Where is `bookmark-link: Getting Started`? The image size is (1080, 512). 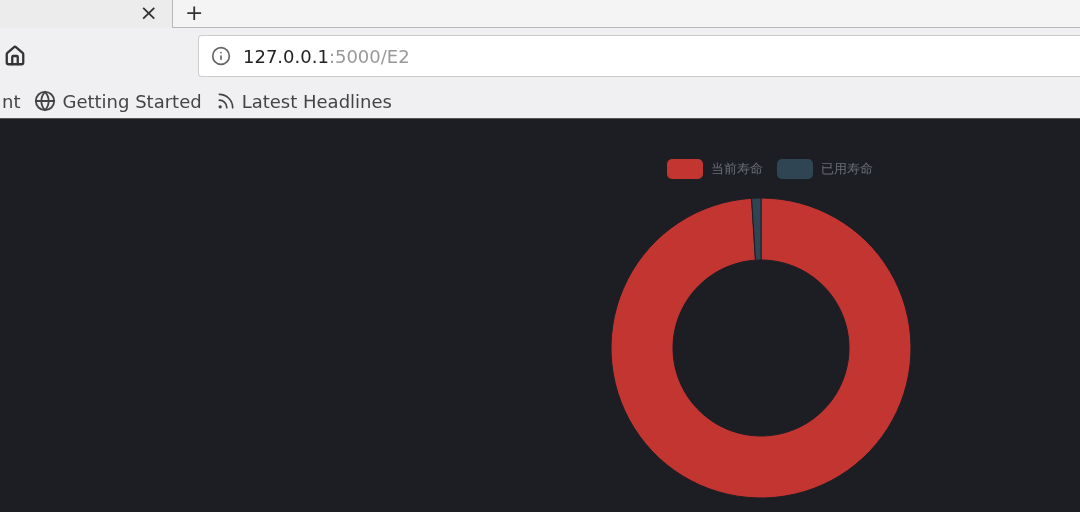 bookmark-link: Getting Started is located at coordinates (132, 101).